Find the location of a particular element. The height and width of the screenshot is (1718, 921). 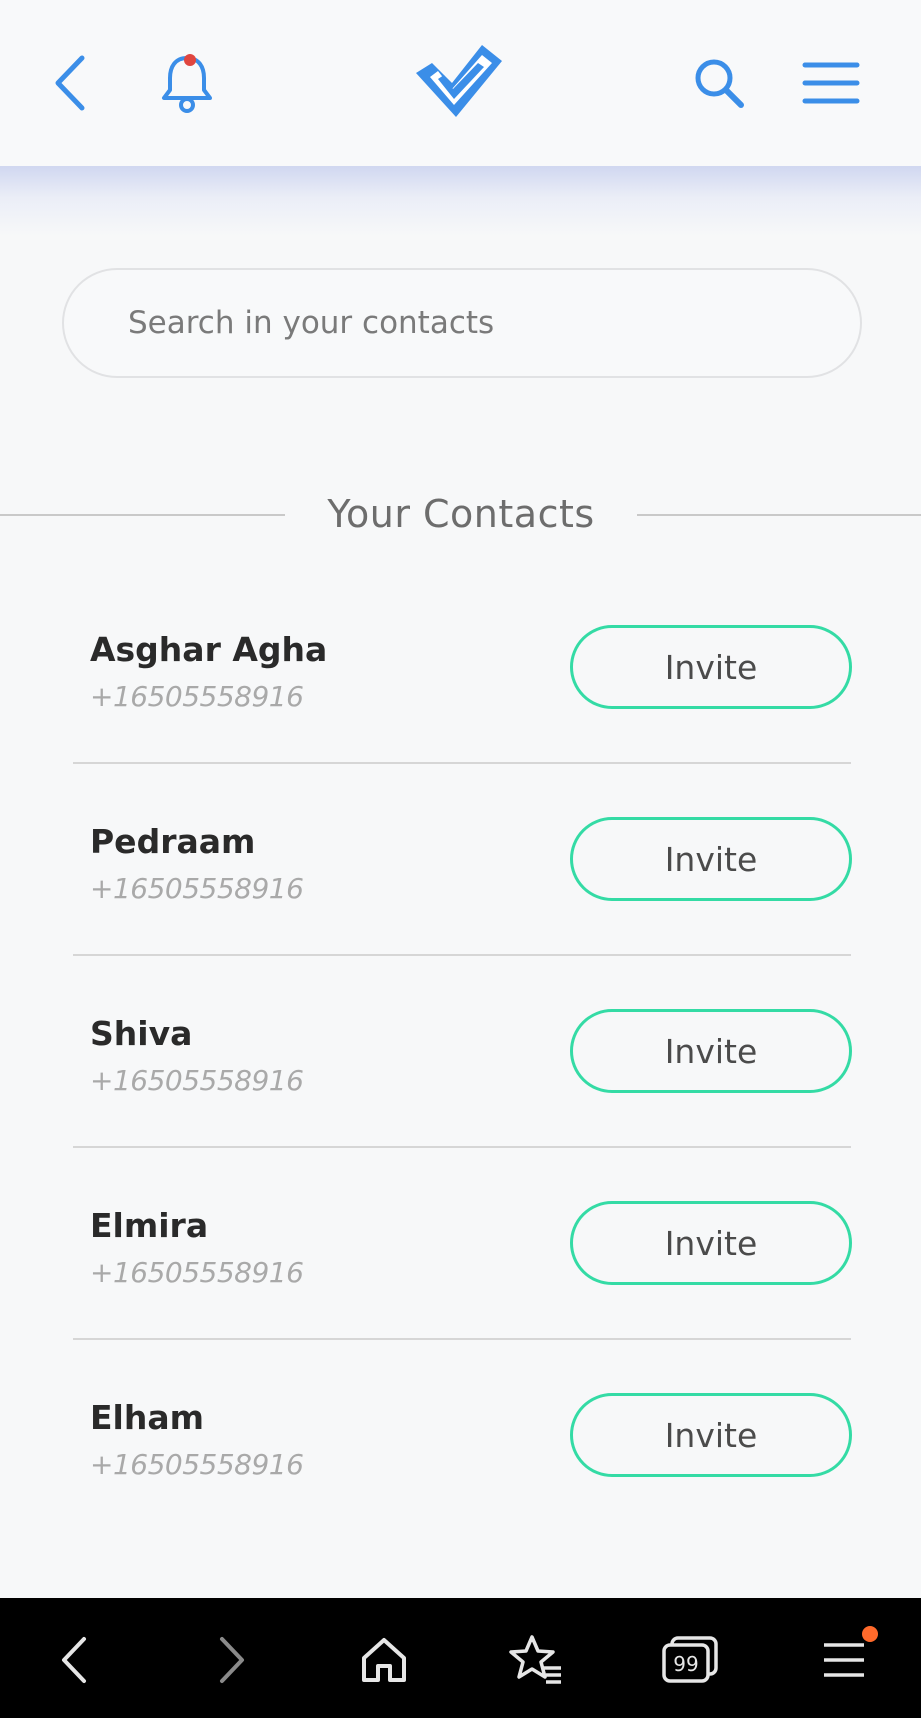

search-icon is located at coordinates (719, 83).